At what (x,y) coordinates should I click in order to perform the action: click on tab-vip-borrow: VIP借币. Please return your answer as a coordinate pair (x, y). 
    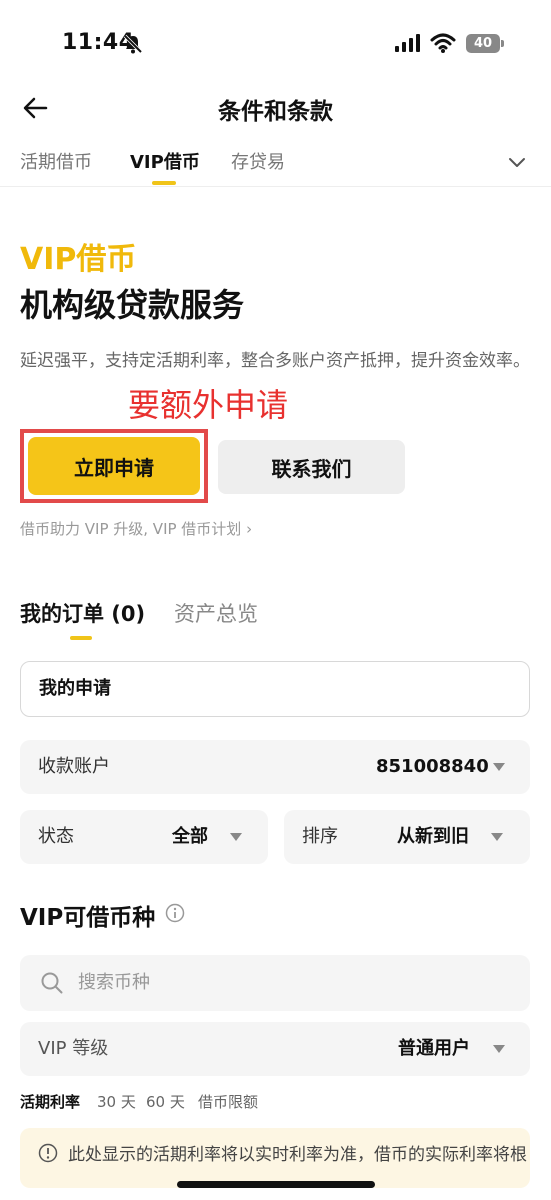
    Looking at the image, I should click on (165, 161).